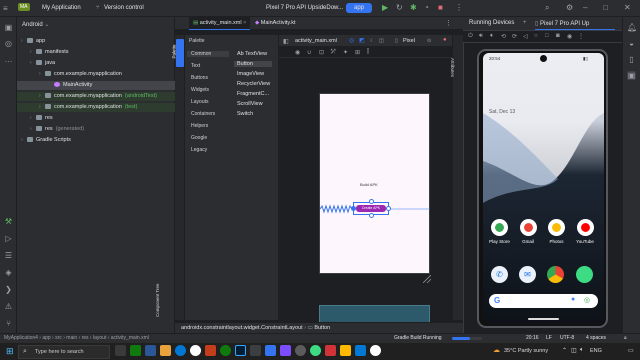 The image size is (640, 360). I want to click on notifications-icon: 🔔︎, so click(632, 27).